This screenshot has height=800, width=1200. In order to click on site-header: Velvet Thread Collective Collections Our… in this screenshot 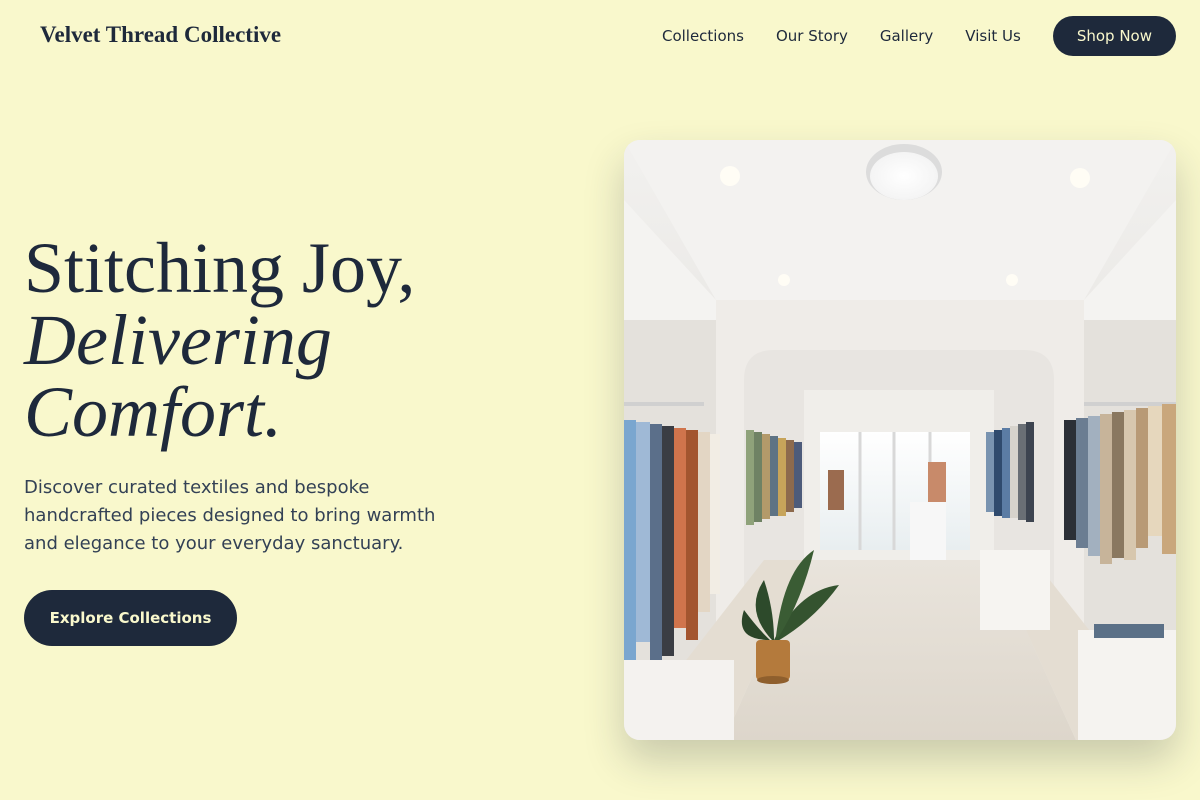, I will do `click(600, 36)`.